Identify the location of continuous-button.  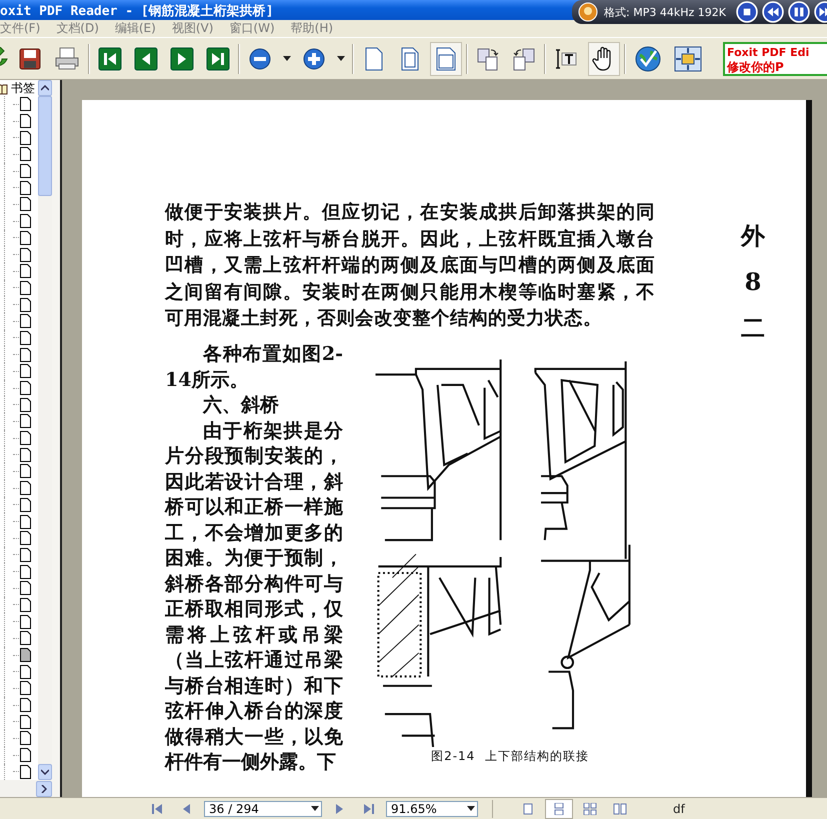
(559, 808).